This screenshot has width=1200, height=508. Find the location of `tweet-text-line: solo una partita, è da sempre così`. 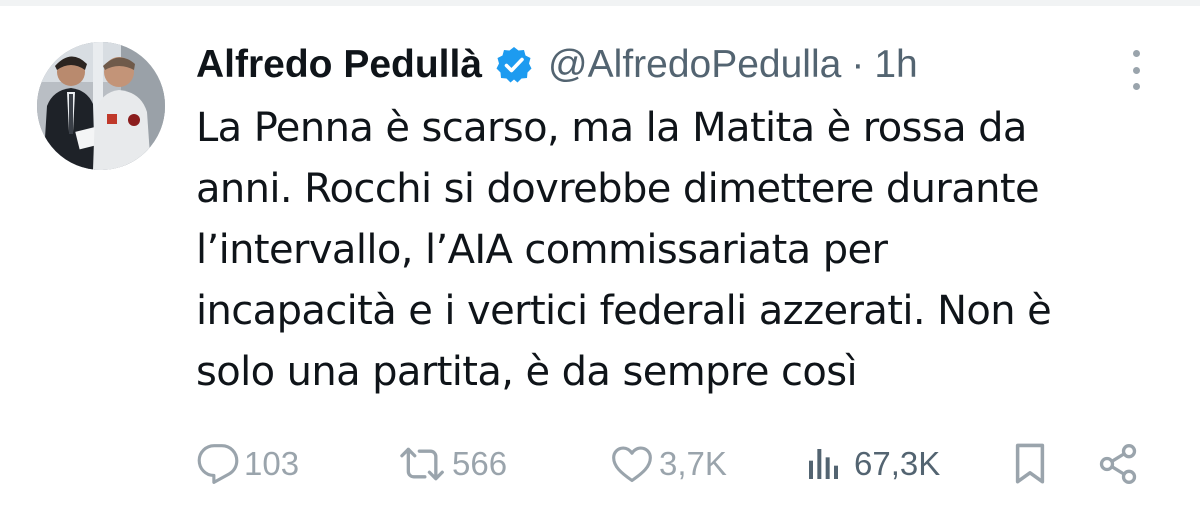

tweet-text-line: solo una partita, è da sempre così is located at coordinates (527, 372).